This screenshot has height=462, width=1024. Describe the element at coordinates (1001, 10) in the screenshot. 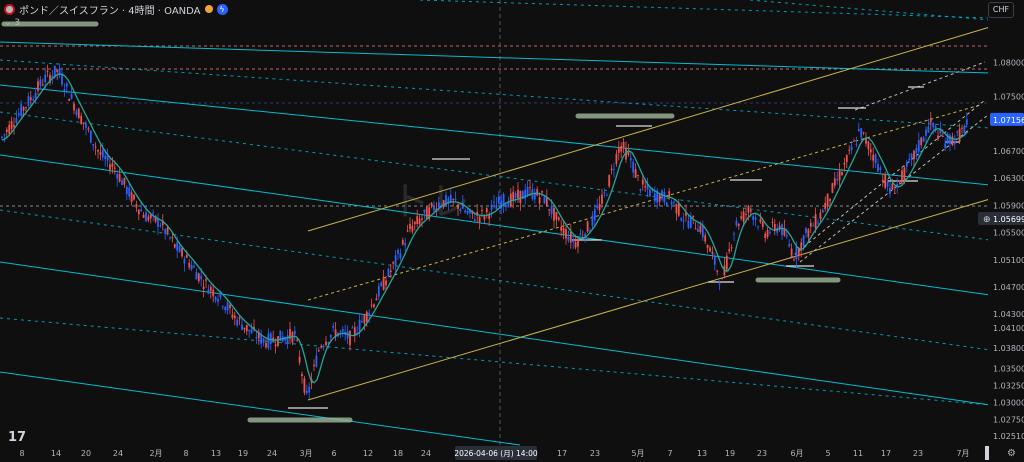

I see `currency-button: CHF` at that location.